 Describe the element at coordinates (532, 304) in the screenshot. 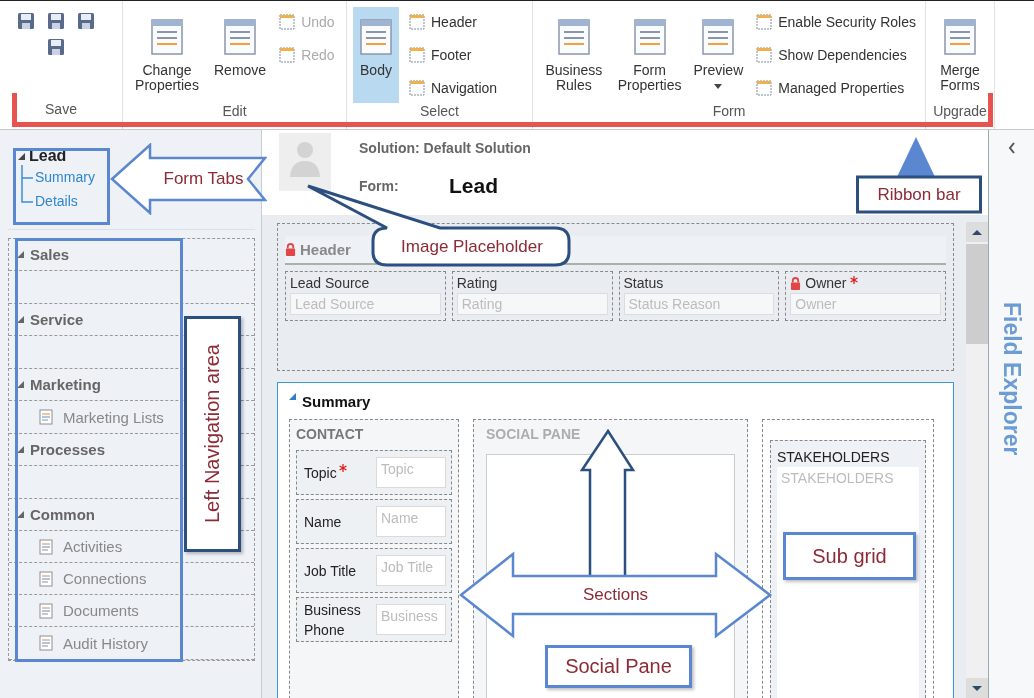

I see `input-field: Rating` at that location.